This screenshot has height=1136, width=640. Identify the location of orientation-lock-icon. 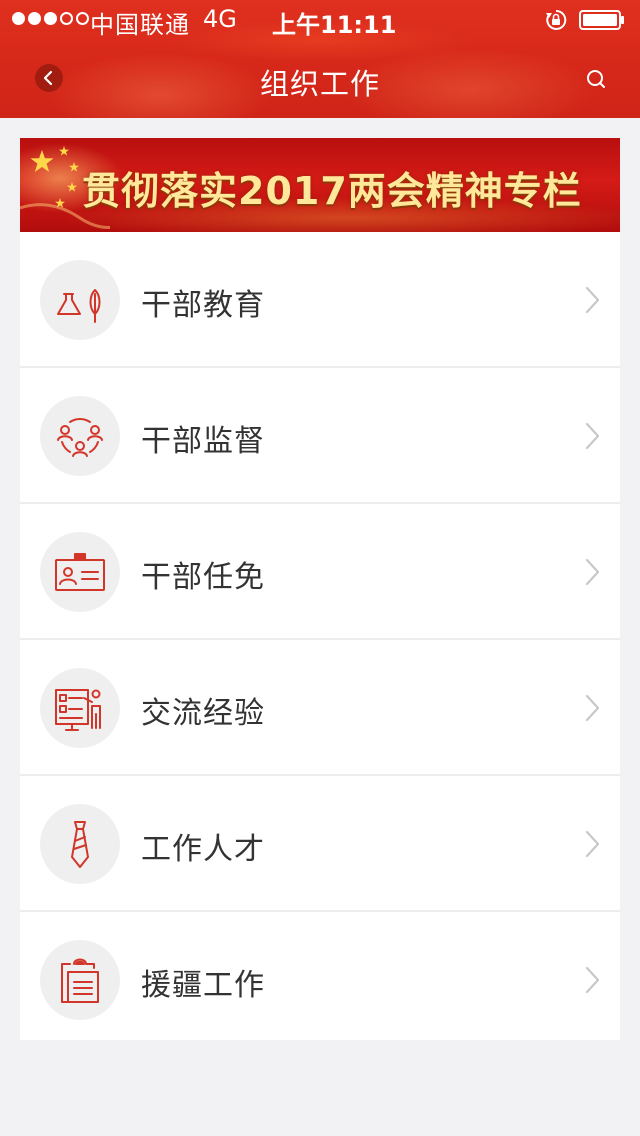
(556, 19).